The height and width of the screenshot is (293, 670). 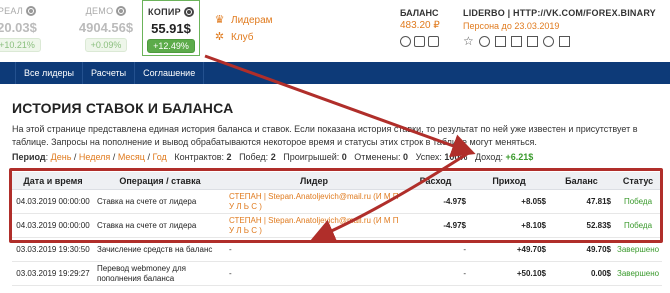 What do you see at coordinates (509, 180) in the screenshot?
I see `col-income: Приход` at bounding box center [509, 180].